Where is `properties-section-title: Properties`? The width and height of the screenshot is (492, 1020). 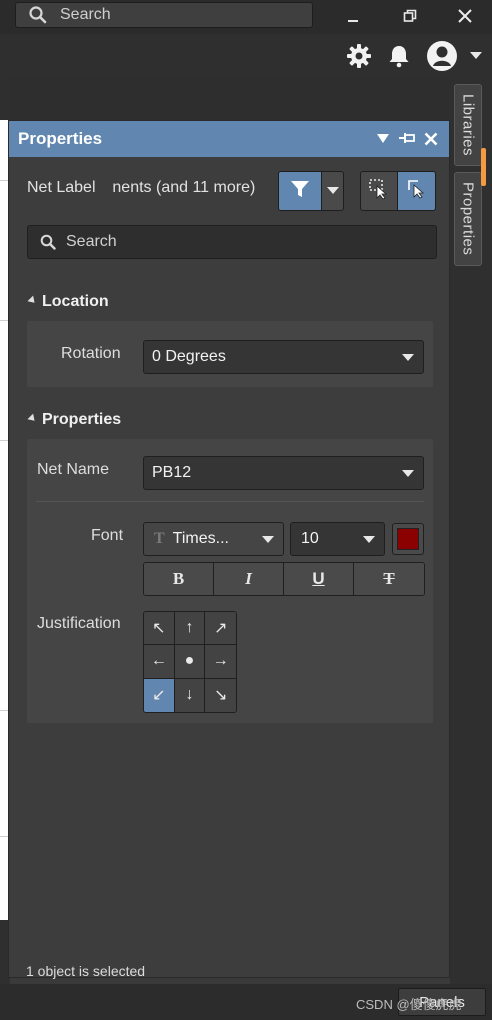 properties-section-title: Properties is located at coordinates (82, 419).